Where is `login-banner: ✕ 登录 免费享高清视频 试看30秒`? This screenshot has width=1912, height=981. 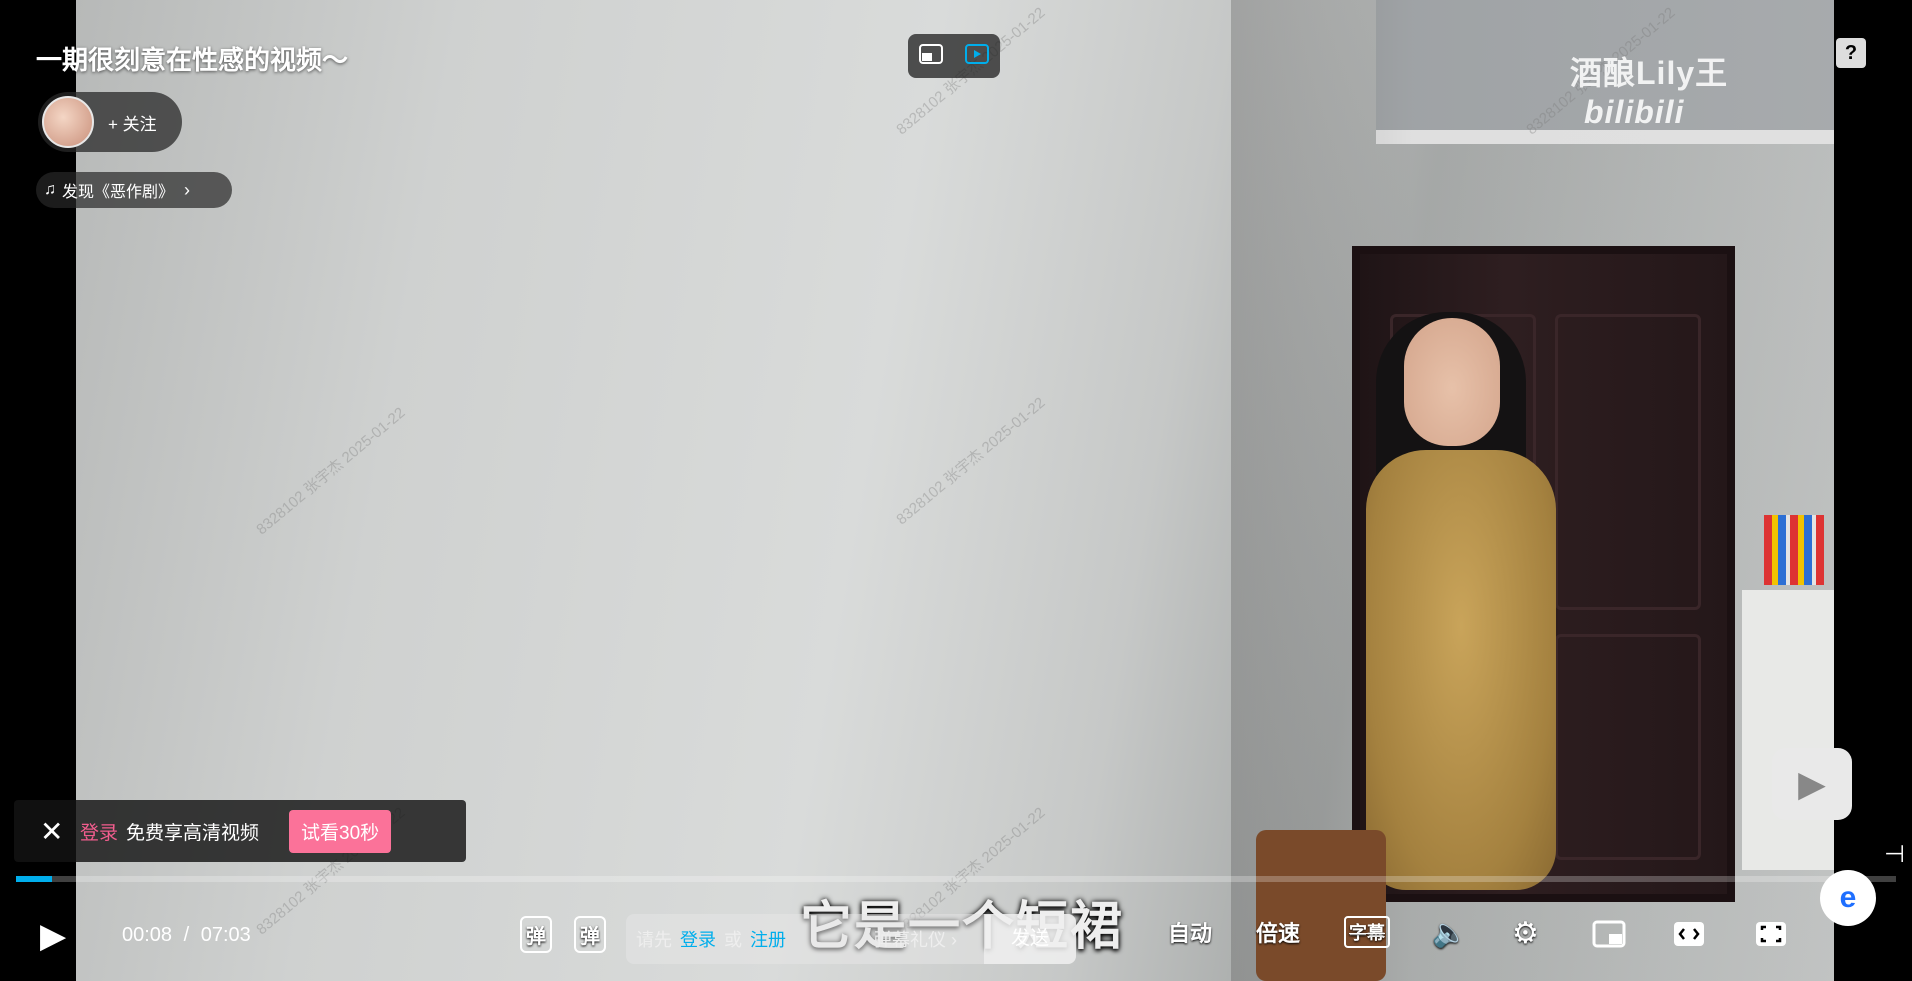 login-banner: ✕ 登录 免费享高清视频 试看30秒 is located at coordinates (240, 831).